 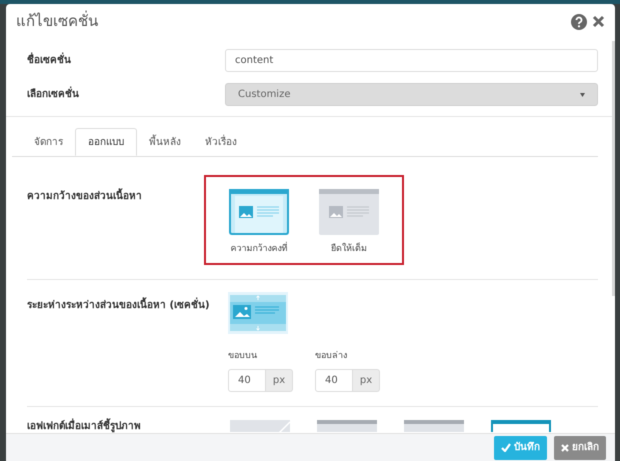 What do you see at coordinates (127, 342) in the screenshot?
I see `setting-label: ระยะห่างระหว่างส่วนของเนื้อหา (เซคชั่น)` at bounding box center [127, 342].